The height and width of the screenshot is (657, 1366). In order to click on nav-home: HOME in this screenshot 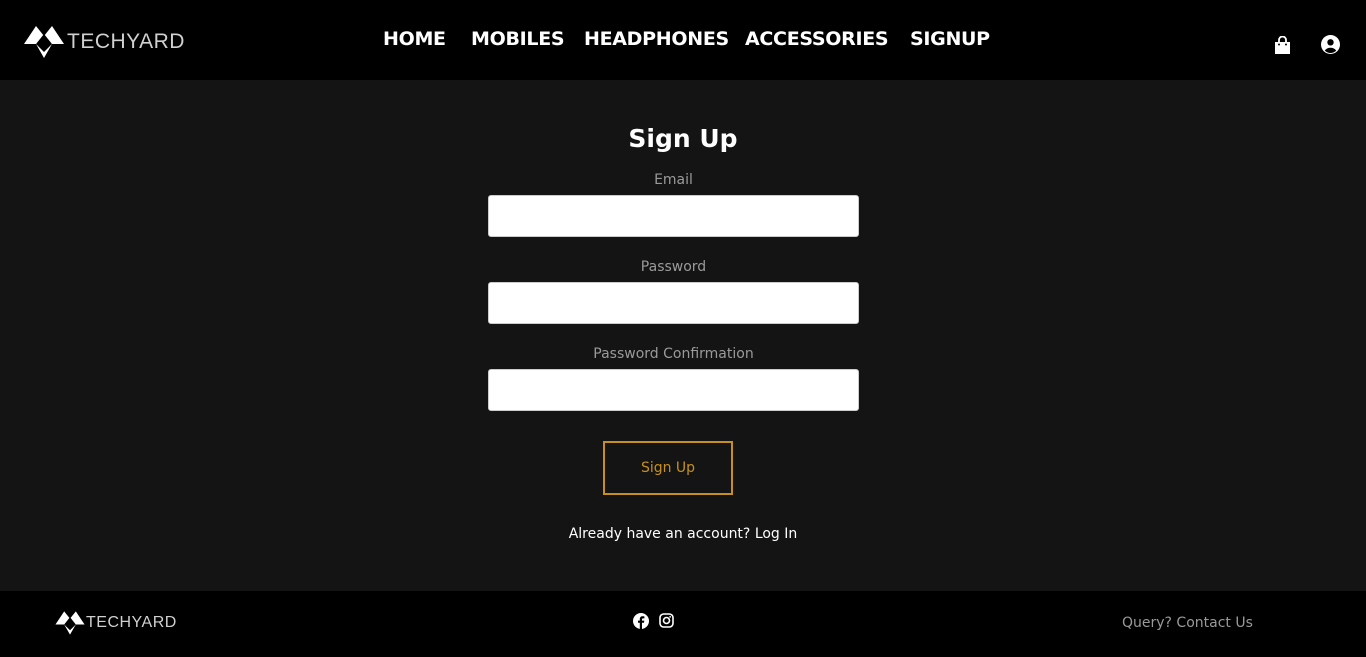, I will do `click(414, 39)`.